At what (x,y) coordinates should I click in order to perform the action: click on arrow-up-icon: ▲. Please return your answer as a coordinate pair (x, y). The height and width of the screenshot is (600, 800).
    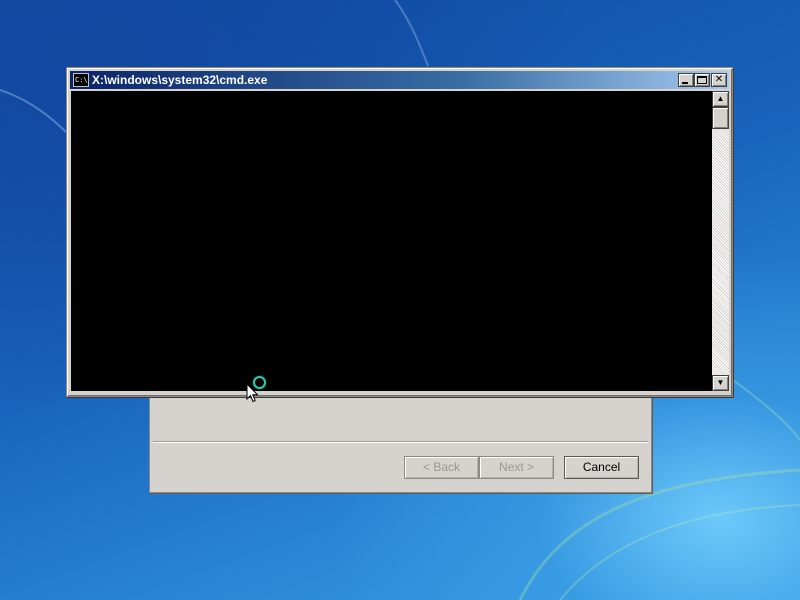
    Looking at the image, I should click on (720, 98).